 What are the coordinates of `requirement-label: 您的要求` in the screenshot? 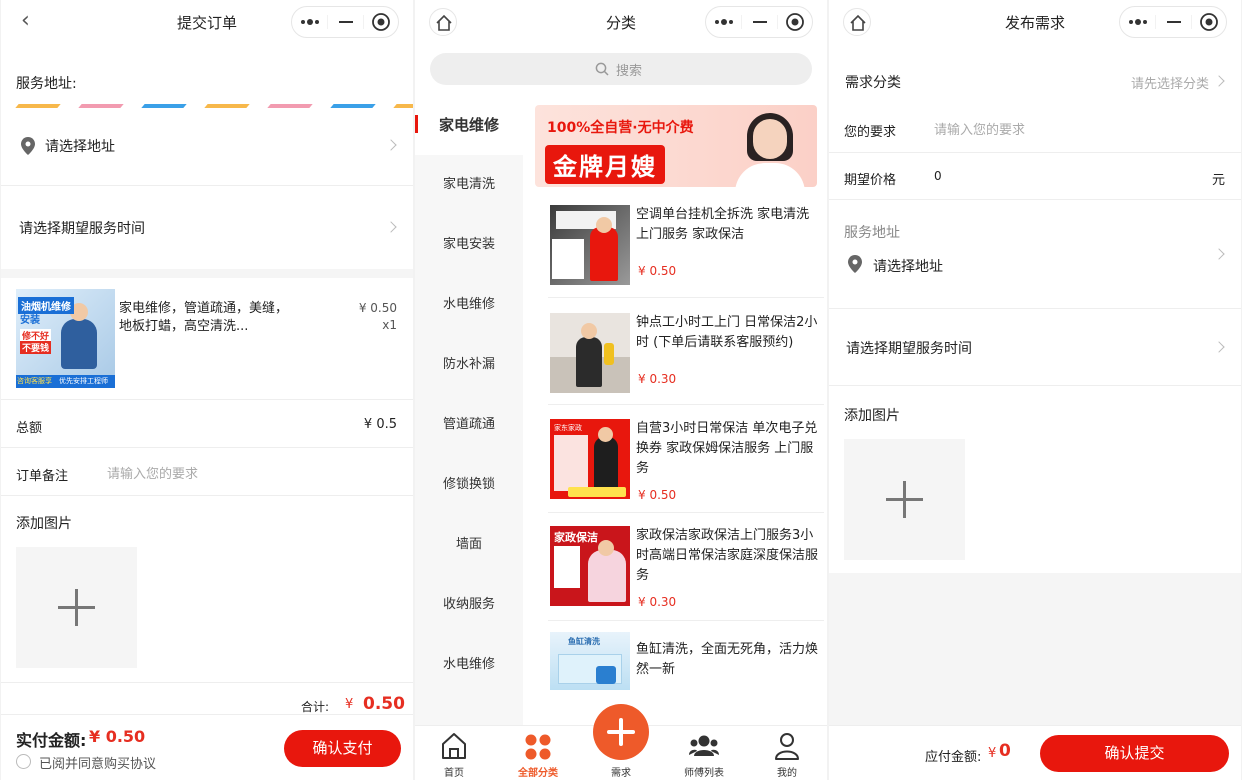 It's located at (870, 132).